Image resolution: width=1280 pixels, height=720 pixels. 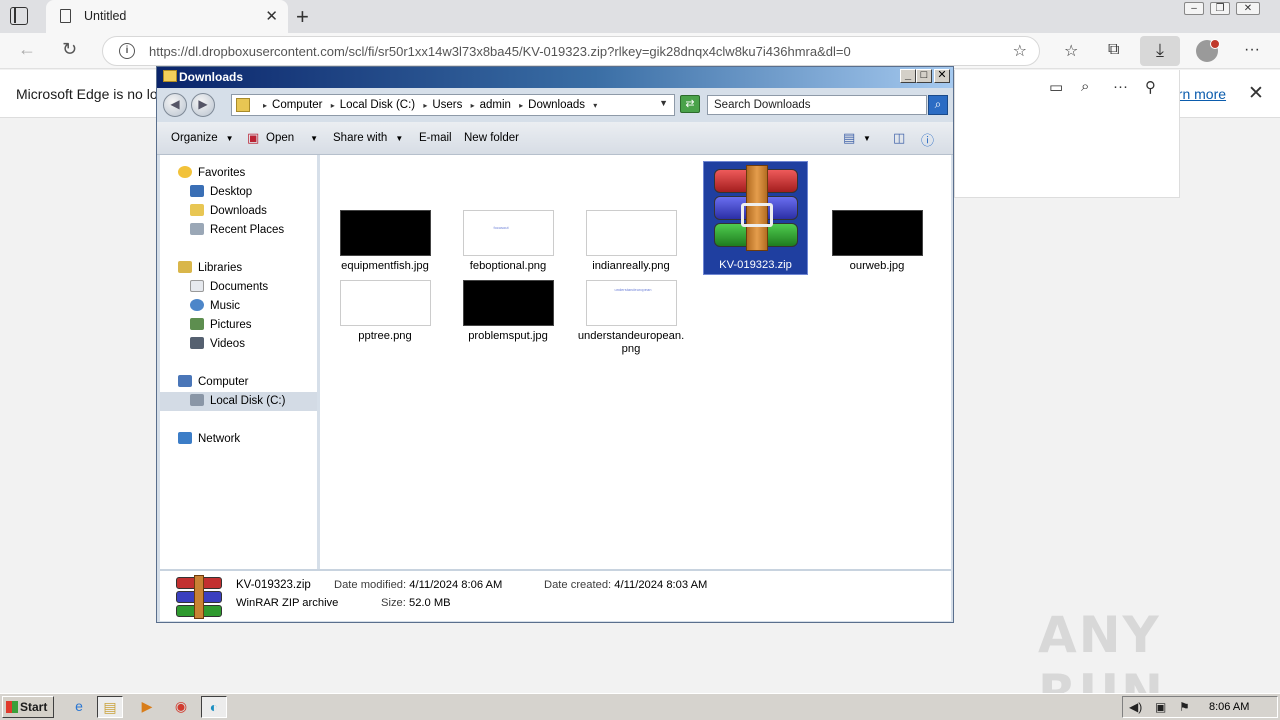 I want to click on explorer-refresh-icon: ⇄, so click(x=690, y=104).